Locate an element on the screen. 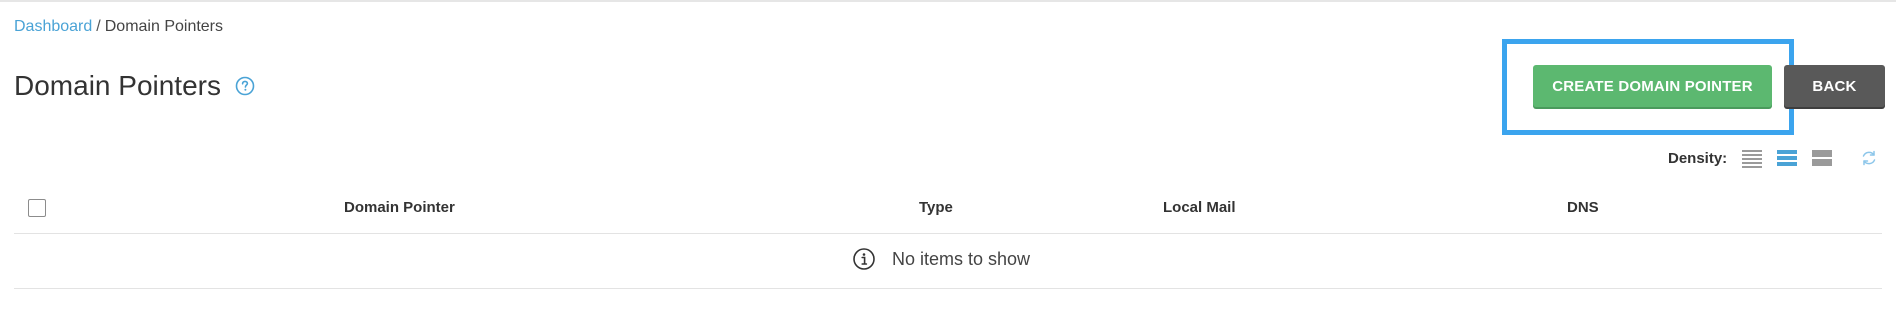 The width and height of the screenshot is (1896, 335). density-normal-icon is located at coordinates (1787, 158).